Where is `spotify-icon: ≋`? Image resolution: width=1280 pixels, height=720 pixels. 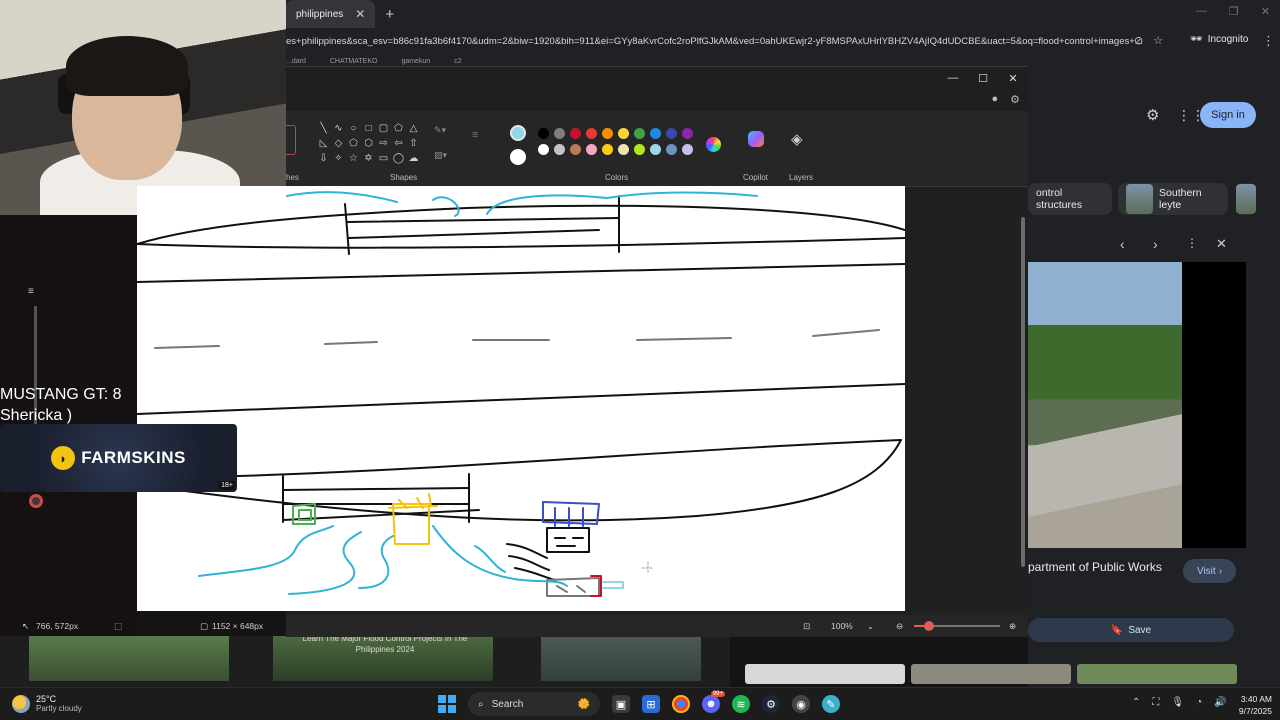
spotify-icon: ≋ is located at coordinates (741, 704).